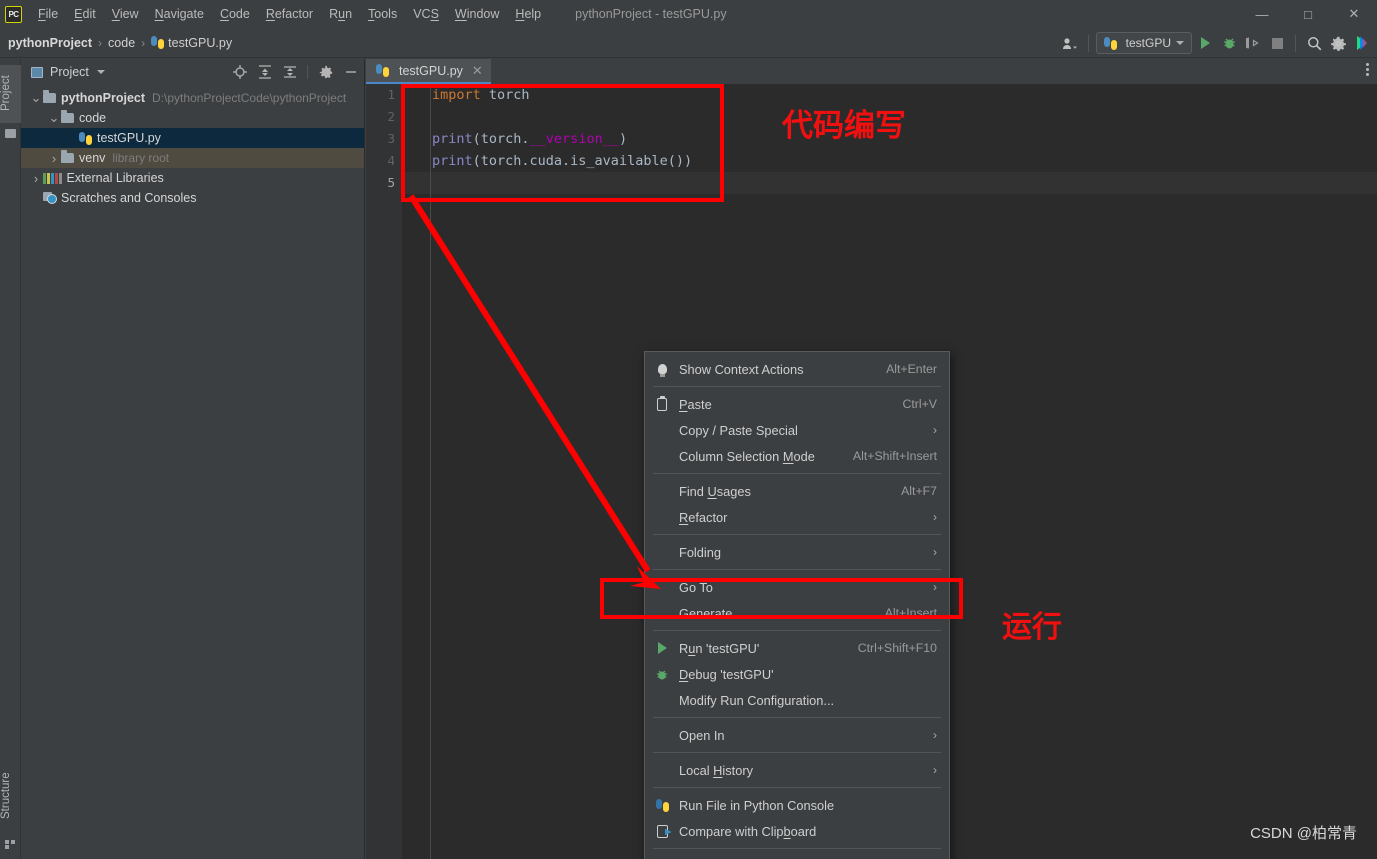 The height and width of the screenshot is (859, 1377). I want to click on annotation-label-code: 代码编写, so click(844, 126).